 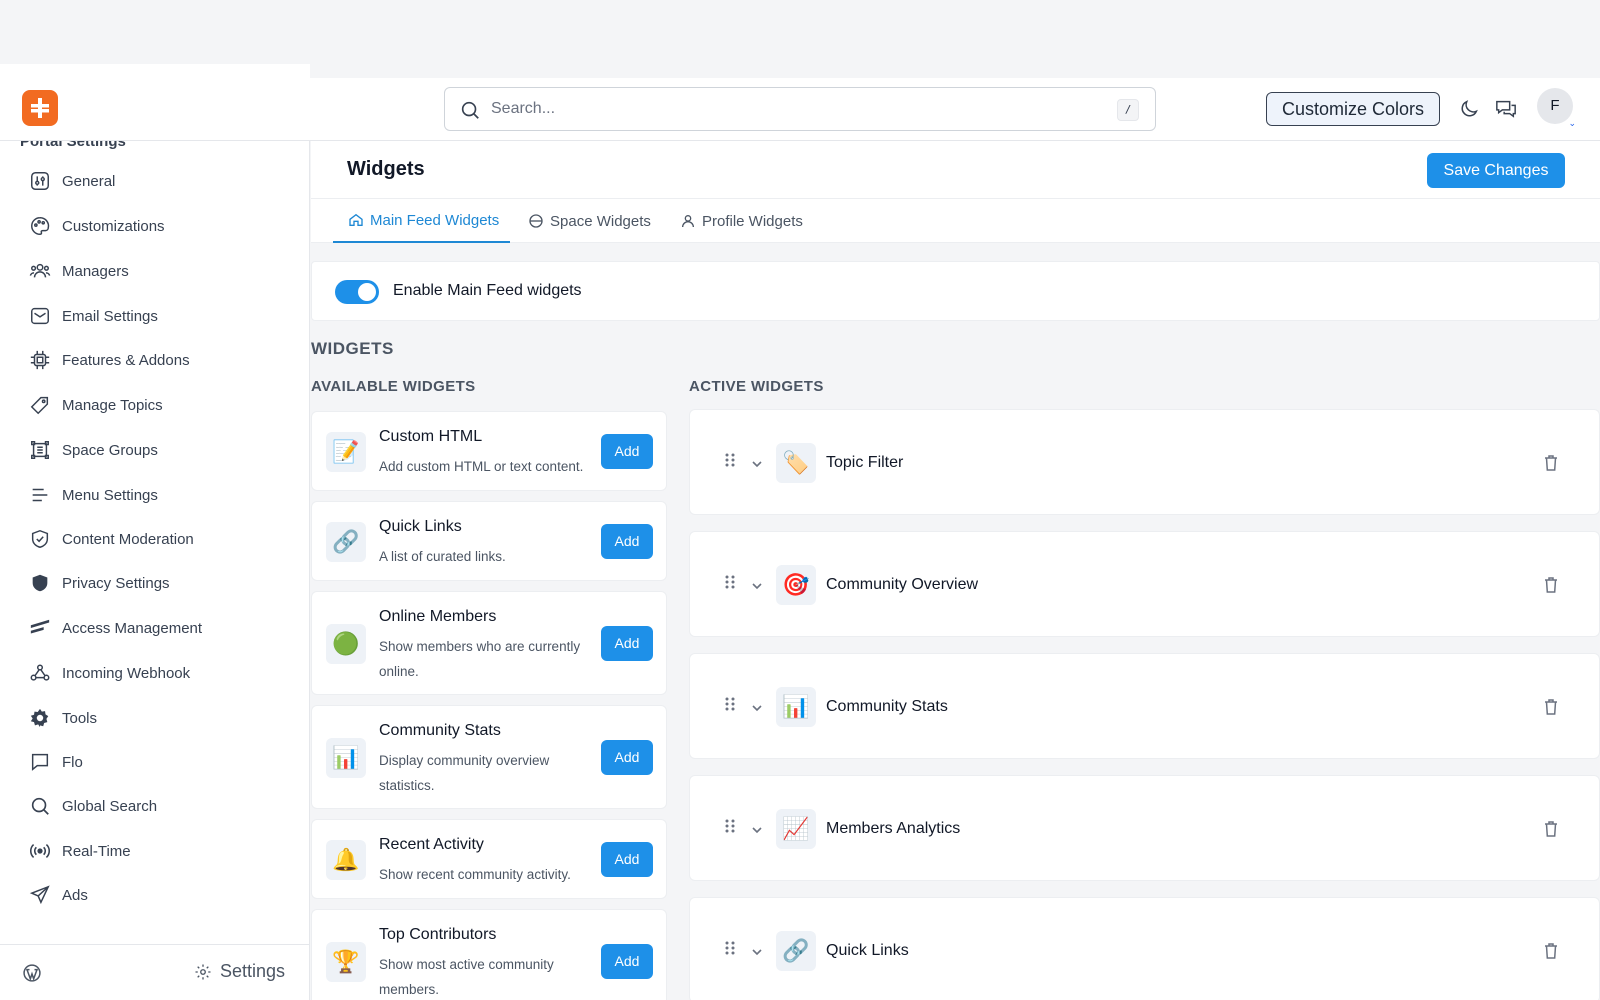 I want to click on avatar-chevron-icon: ⌄, so click(x=1572, y=123).